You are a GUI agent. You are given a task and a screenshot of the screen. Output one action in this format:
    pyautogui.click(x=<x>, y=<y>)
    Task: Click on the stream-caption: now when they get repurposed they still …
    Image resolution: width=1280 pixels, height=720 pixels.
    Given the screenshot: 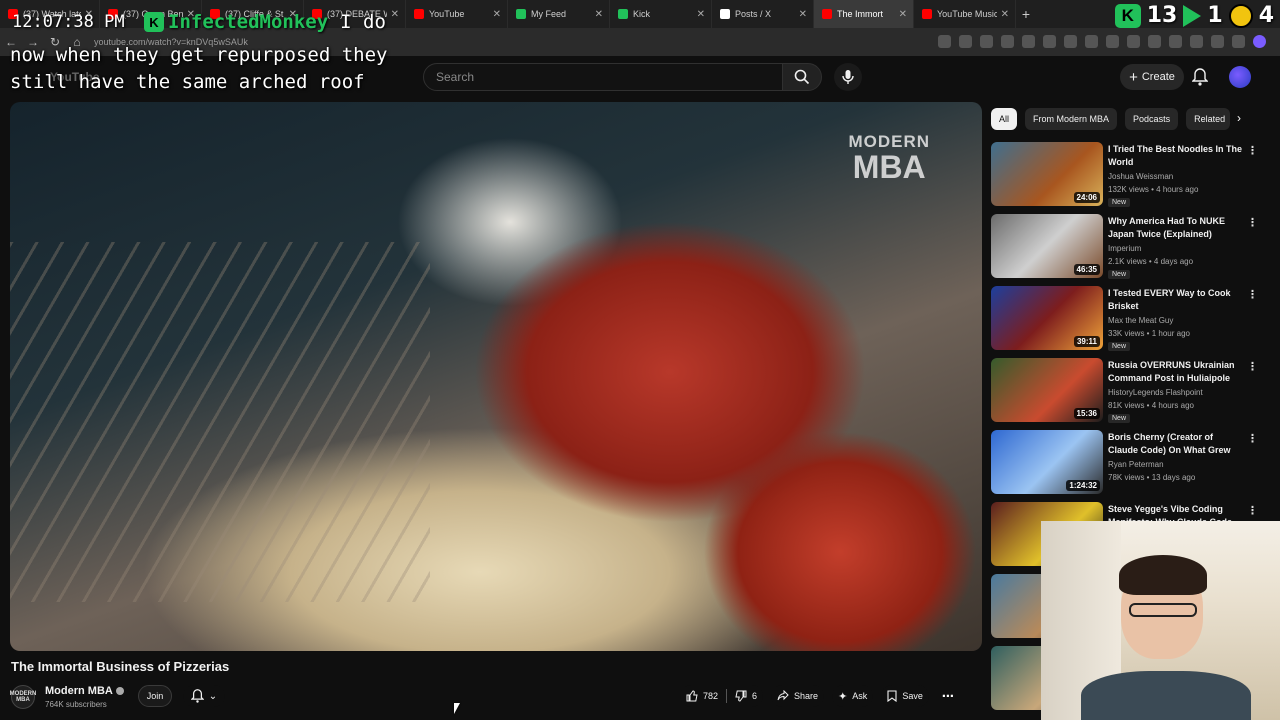 What is the action you would take?
    pyautogui.click(x=199, y=68)
    